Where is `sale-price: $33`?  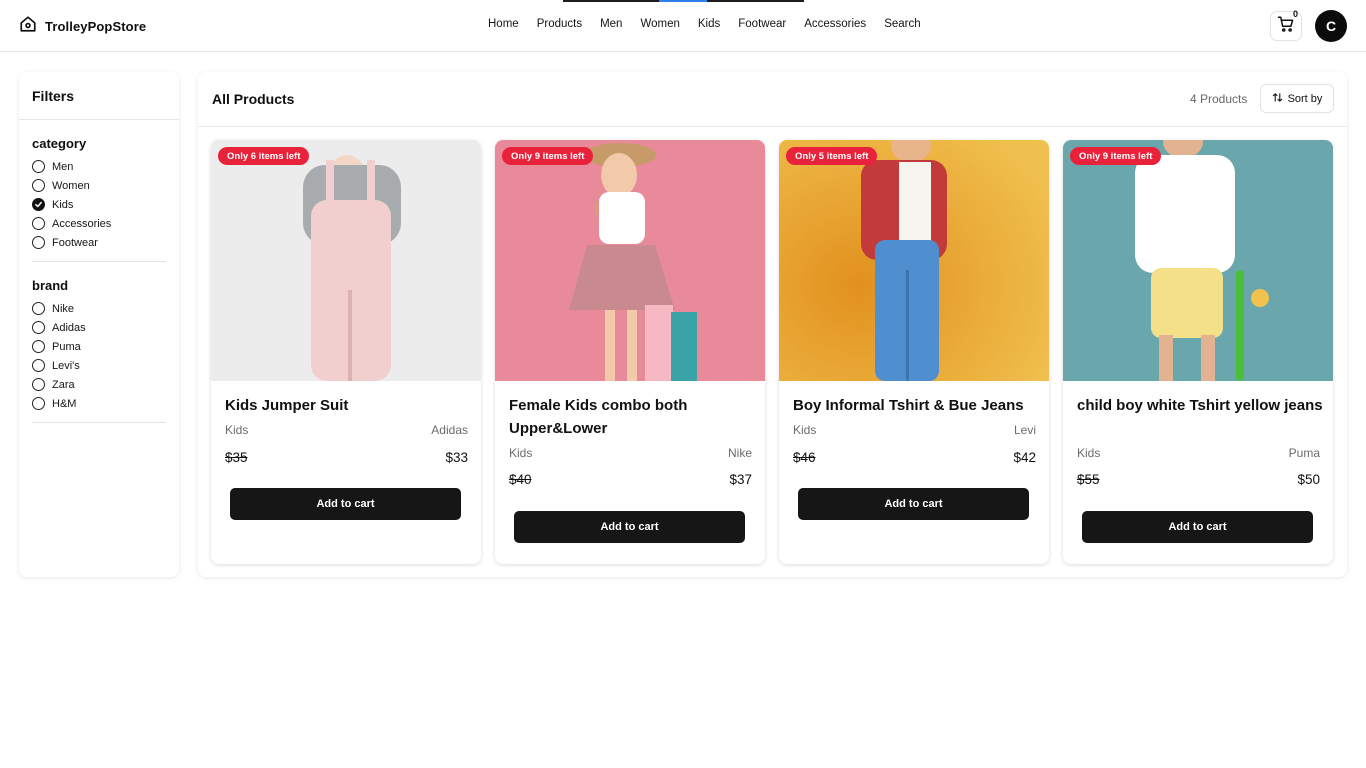 sale-price: $33 is located at coordinates (456, 457).